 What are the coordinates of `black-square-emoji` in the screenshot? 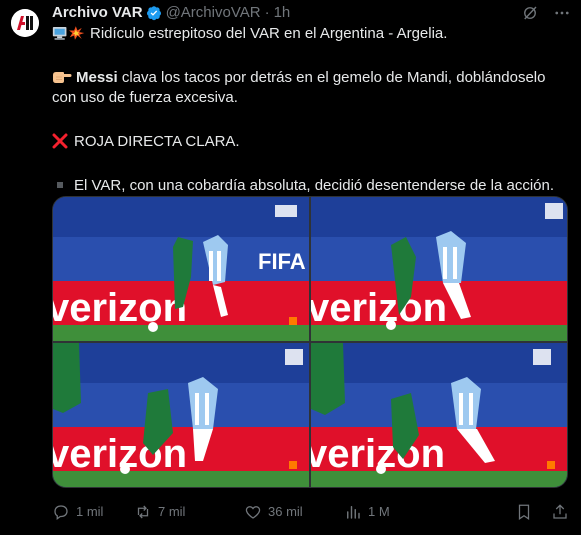 It's located at (60, 185).